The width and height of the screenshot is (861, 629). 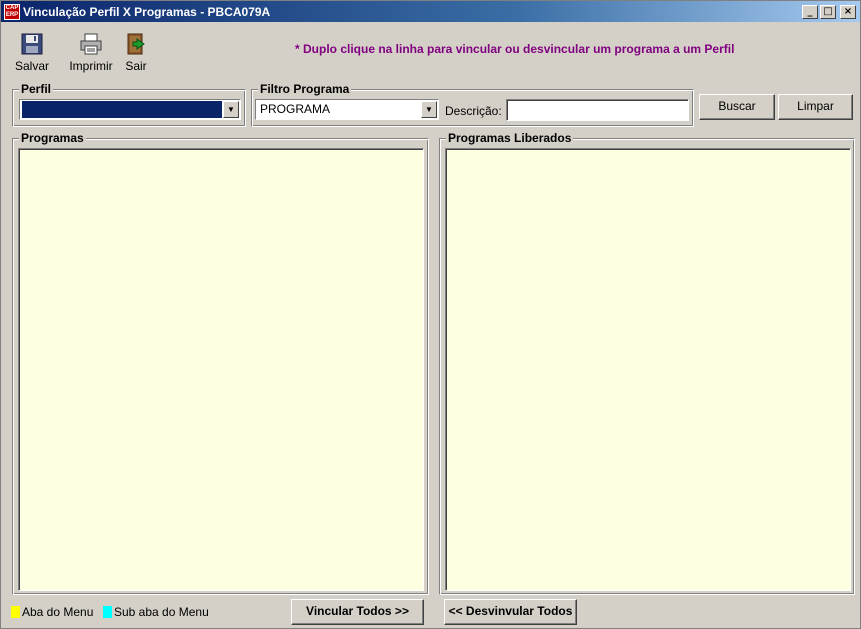 I want to click on minimize-button: _, so click(x=810, y=11).